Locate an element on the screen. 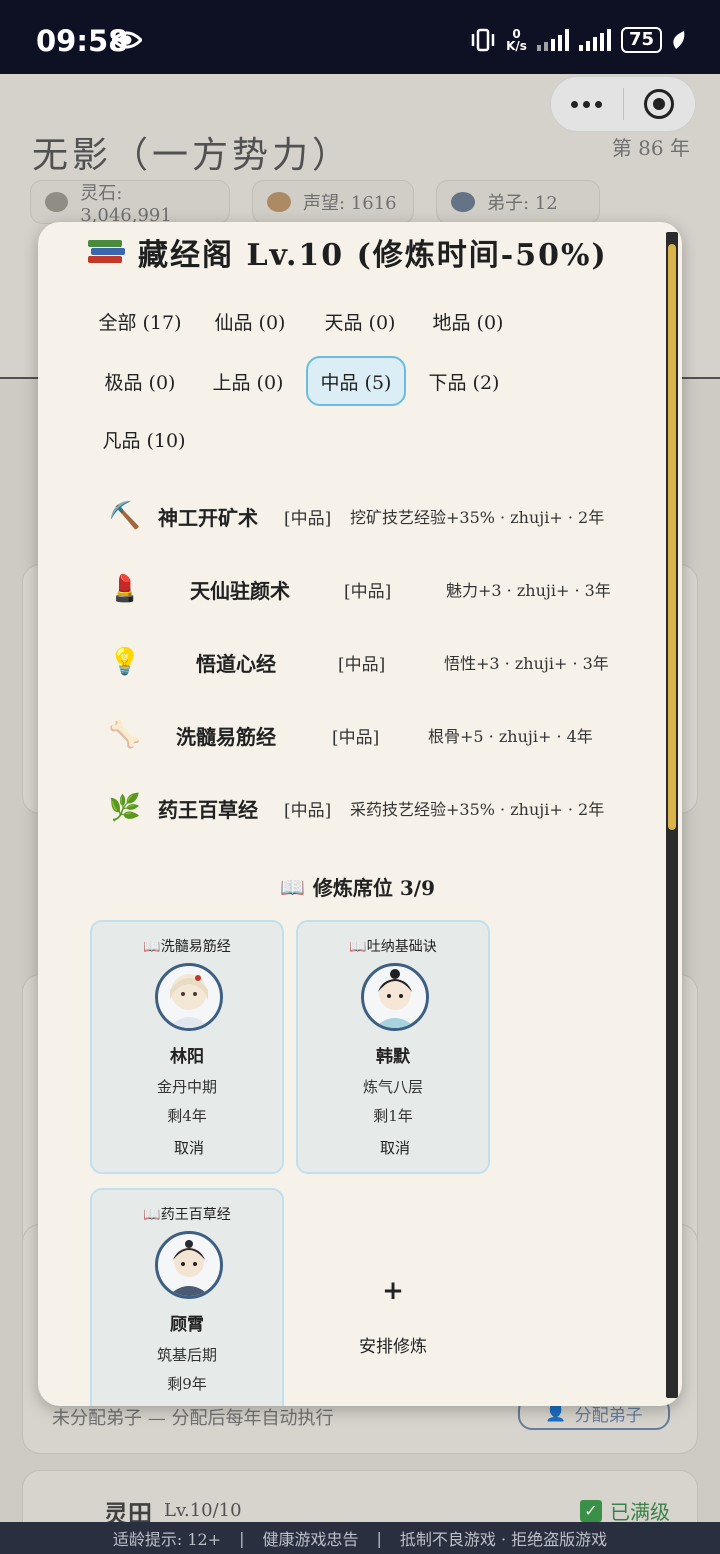 This screenshot has height=1554, width=720. technique-name: 洗髓易筋经 is located at coordinates (226, 736).